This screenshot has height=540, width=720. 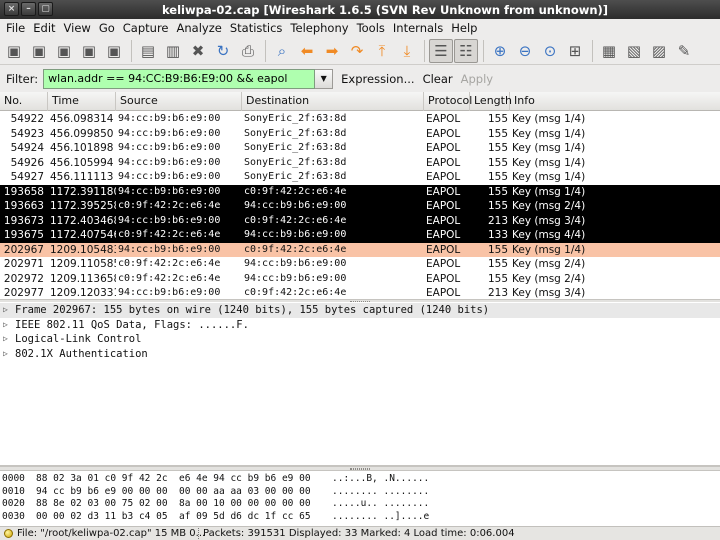 I want to click on go-to-icon: ↷, so click(x=357, y=50).